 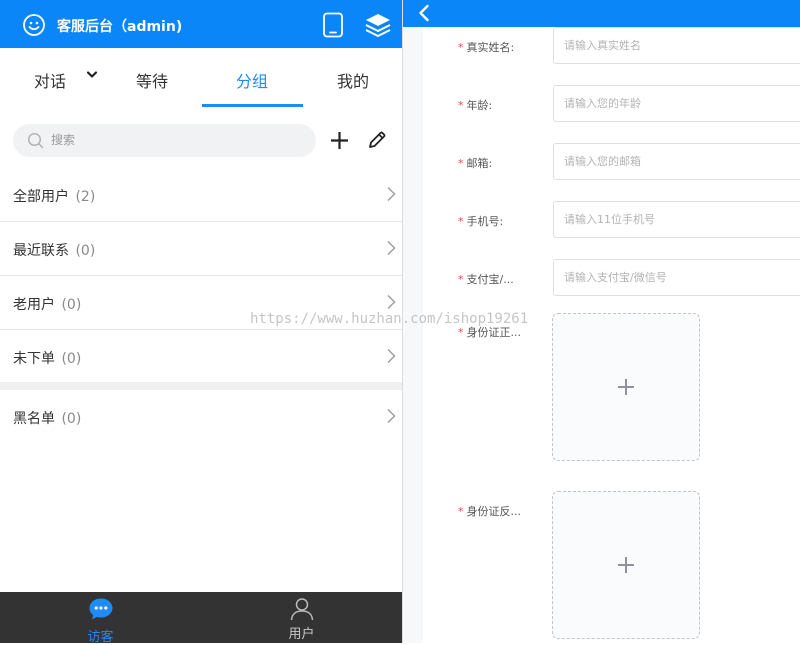 I want to click on id-back-upload, so click(x=626, y=565).